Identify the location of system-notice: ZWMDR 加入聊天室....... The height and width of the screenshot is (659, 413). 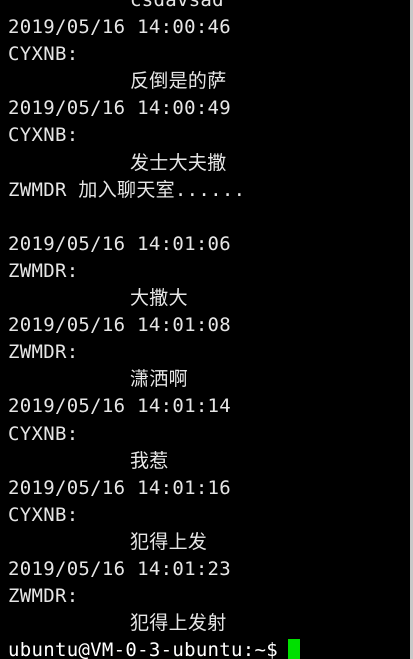
(127, 189).